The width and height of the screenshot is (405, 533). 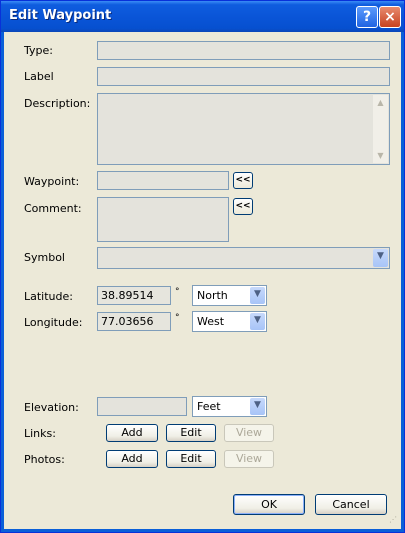 I want to click on scroll-up-icon: ▲, so click(x=380, y=102).